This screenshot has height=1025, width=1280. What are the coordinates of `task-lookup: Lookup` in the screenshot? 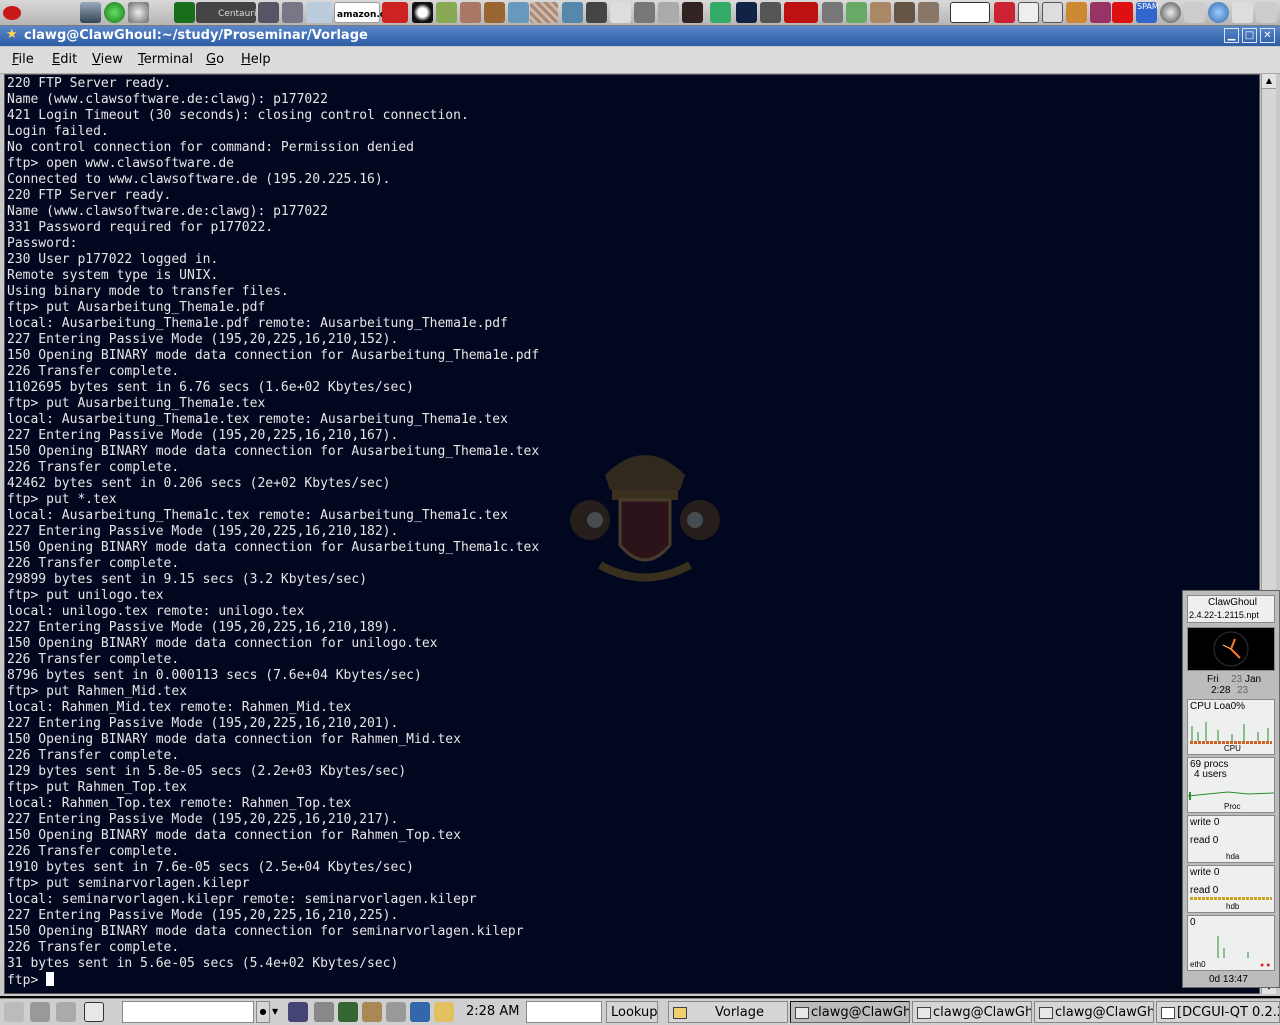 It's located at (632, 1012).